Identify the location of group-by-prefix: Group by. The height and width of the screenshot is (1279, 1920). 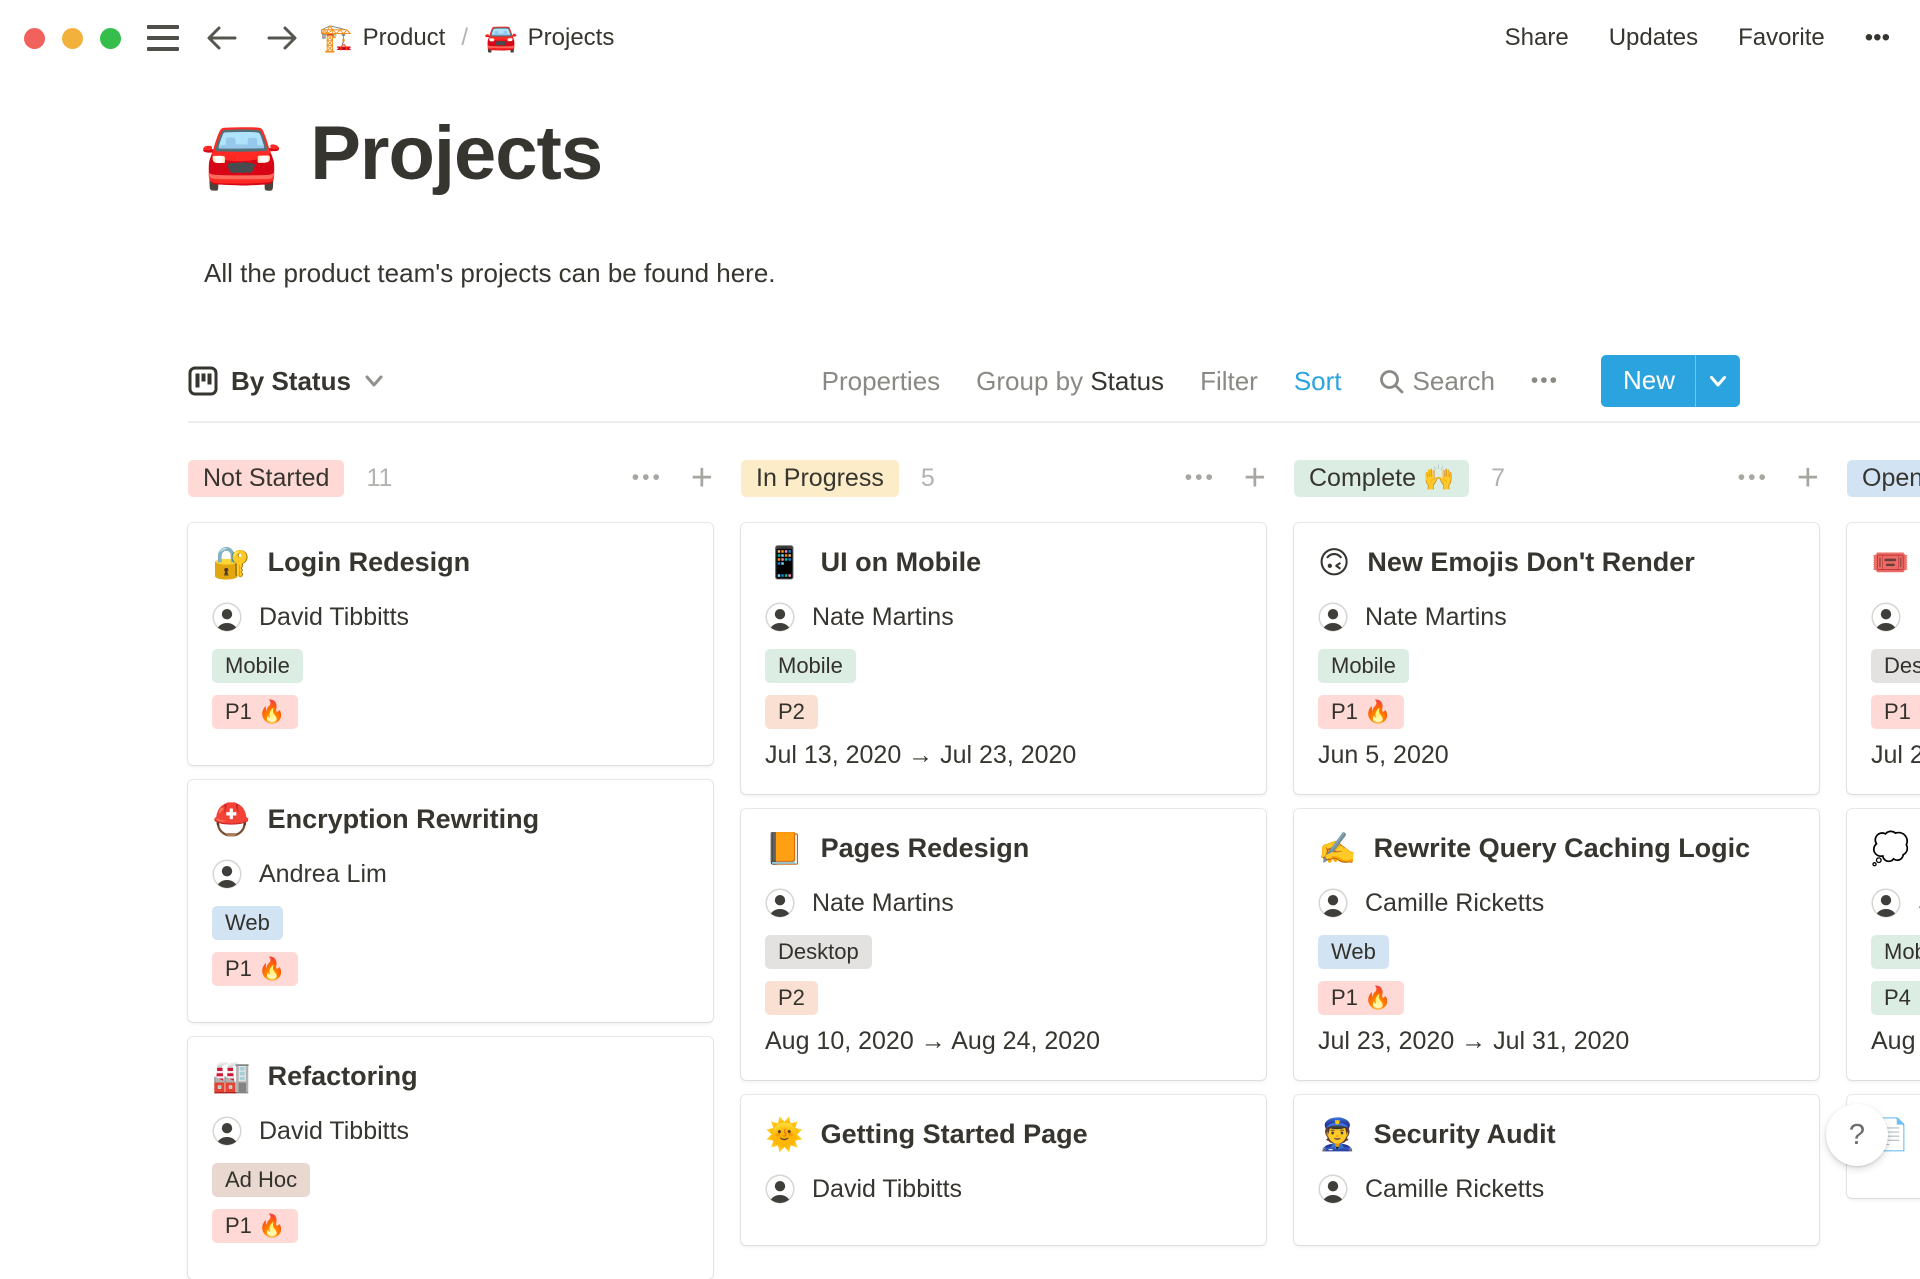
(1033, 380).